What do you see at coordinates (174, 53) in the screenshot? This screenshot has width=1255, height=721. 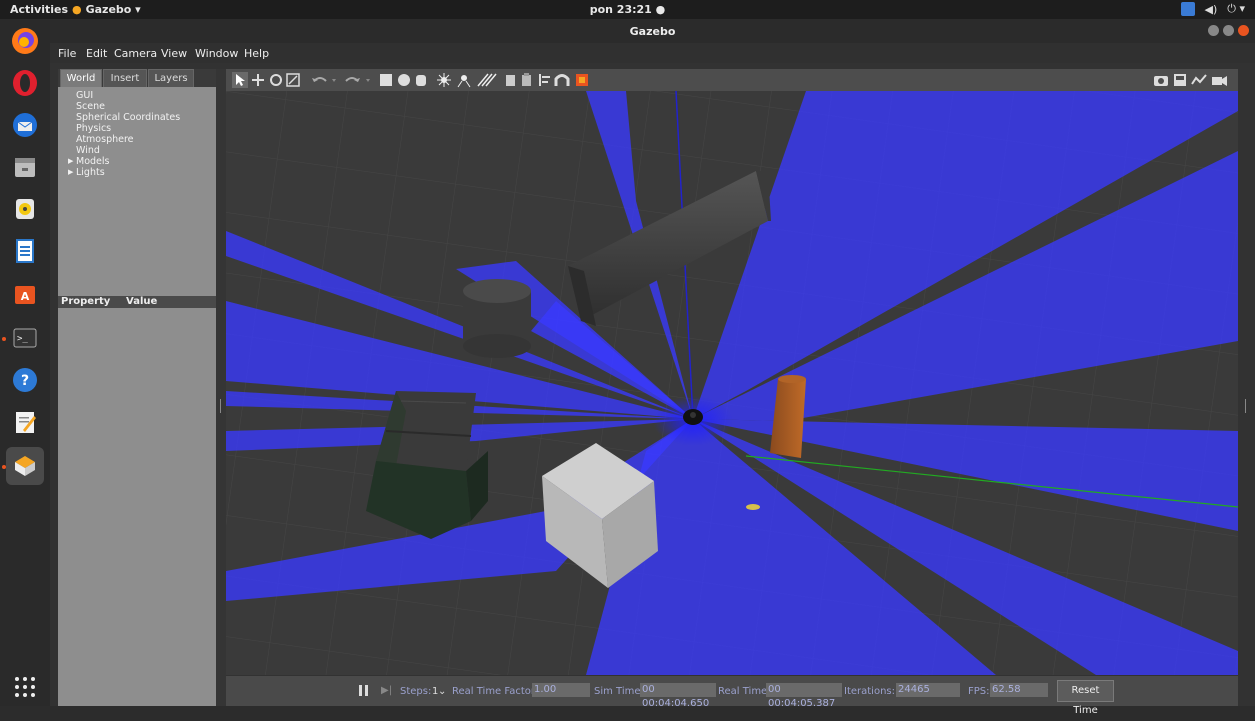 I see `menu-view: View` at bounding box center [174, 53].